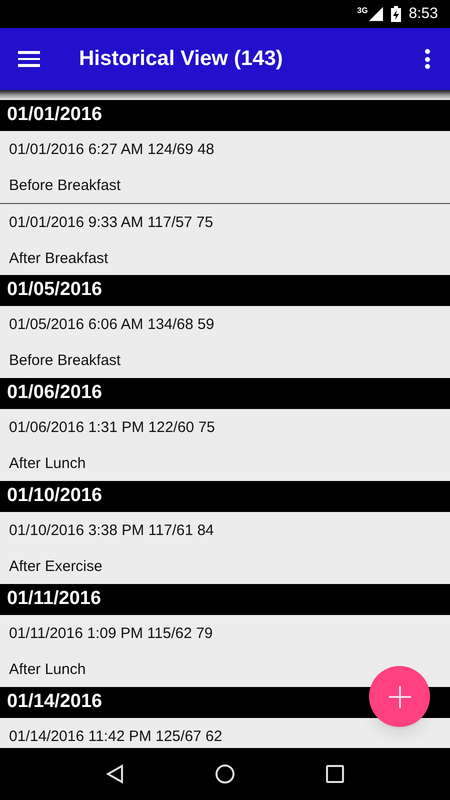  What do you see at coordinates (225, 733) in the screenshot?
I see `reading-row: 01/14/2016 11:42 PM 125/67 62` at bounding box center [225, 733].